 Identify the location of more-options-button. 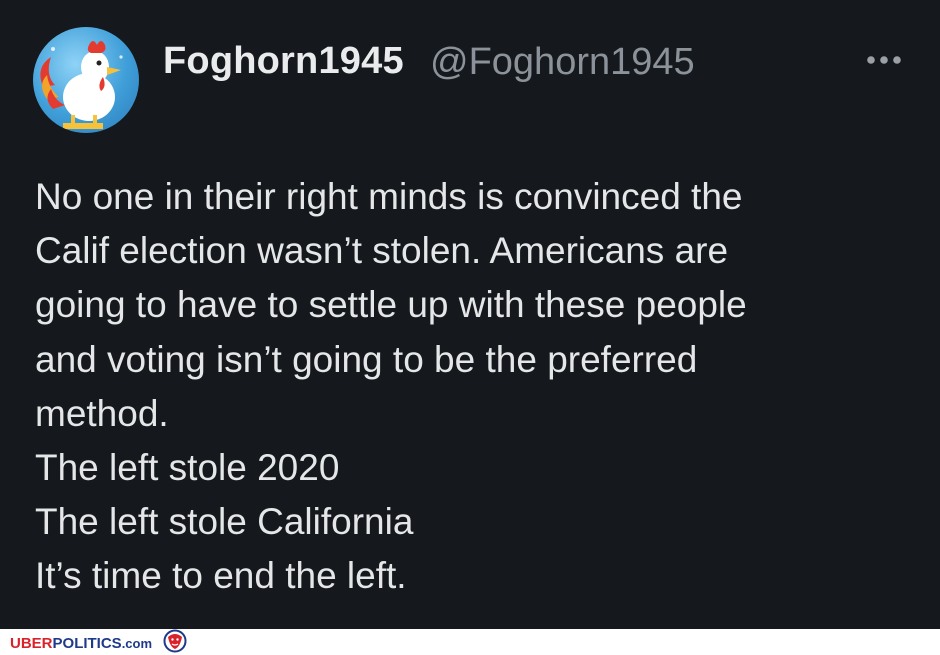
(884, 60).